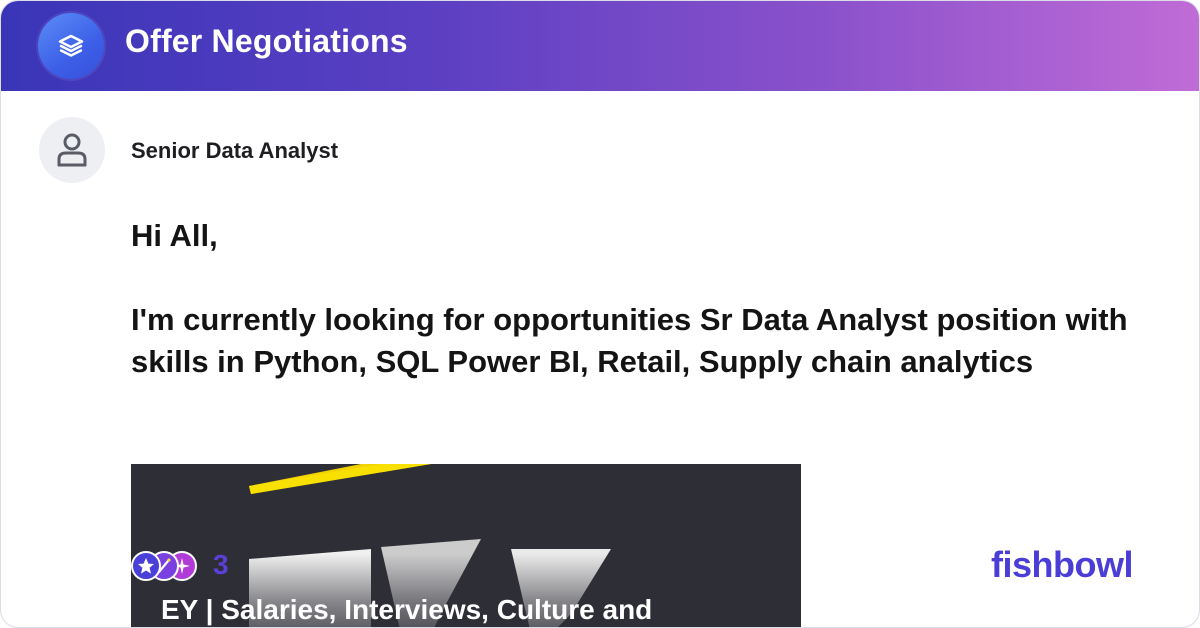 The height and width of the screenshot is (628, 1200). What do you see at coordinates (1062, 564) in the screenshot?
I see `fishbowl-logo: fishbowl` at bounding box center [1062, 564].